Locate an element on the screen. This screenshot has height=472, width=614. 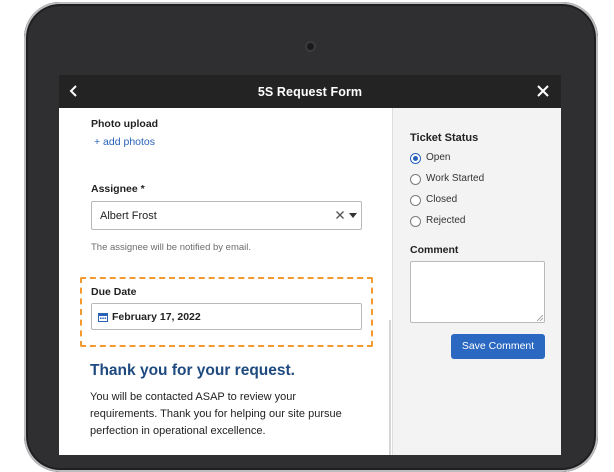
scrollbar is located at coordinates (390, 387).